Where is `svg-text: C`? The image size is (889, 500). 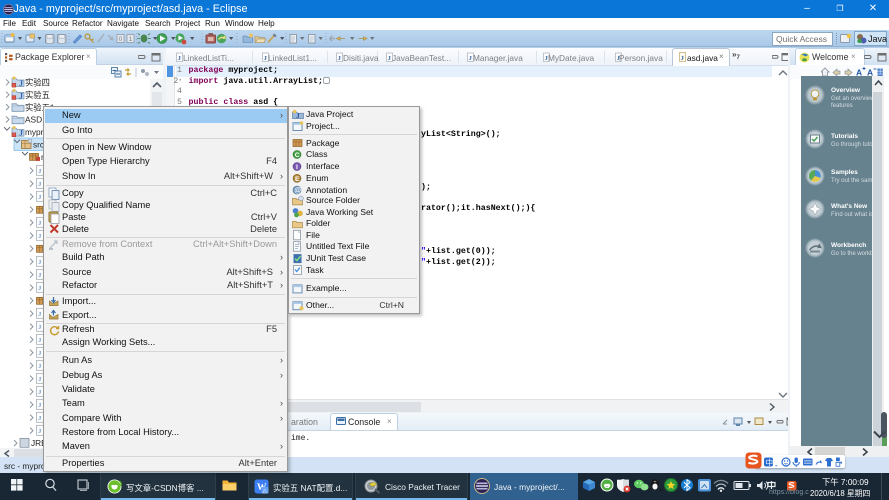 svg-text: C is located at coordinates (297, 155).